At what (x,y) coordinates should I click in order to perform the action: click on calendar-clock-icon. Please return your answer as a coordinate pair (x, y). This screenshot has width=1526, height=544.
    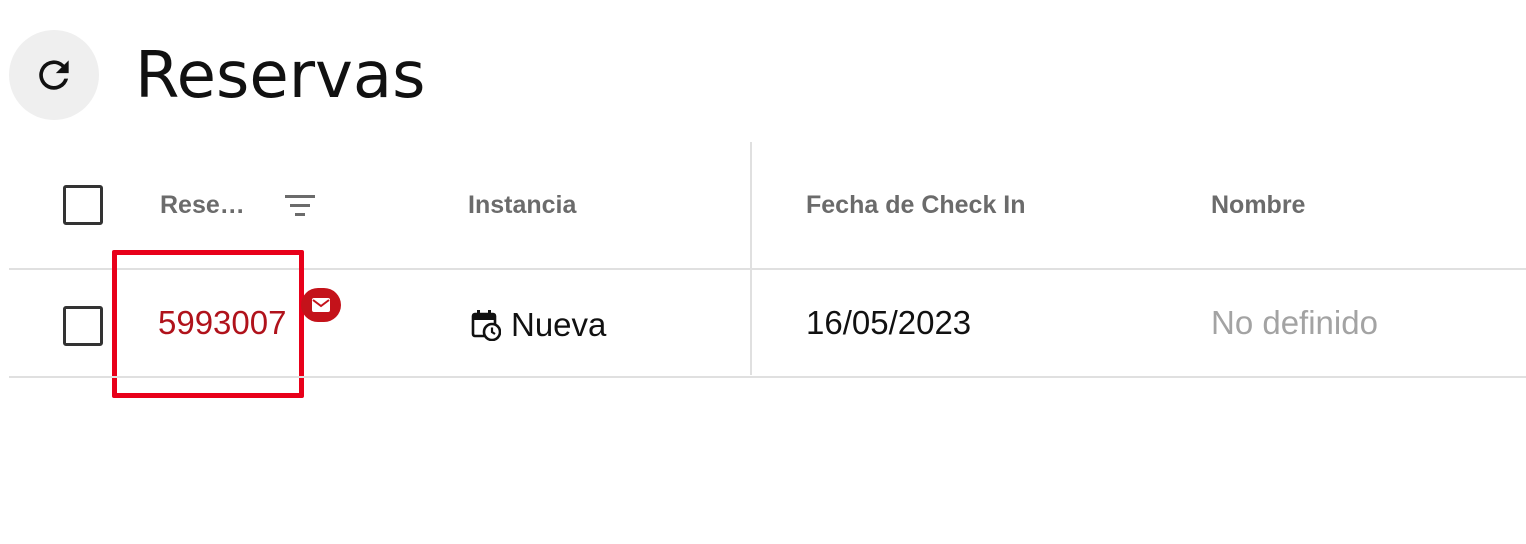
    Looking at the image, I should click on (486, 325).